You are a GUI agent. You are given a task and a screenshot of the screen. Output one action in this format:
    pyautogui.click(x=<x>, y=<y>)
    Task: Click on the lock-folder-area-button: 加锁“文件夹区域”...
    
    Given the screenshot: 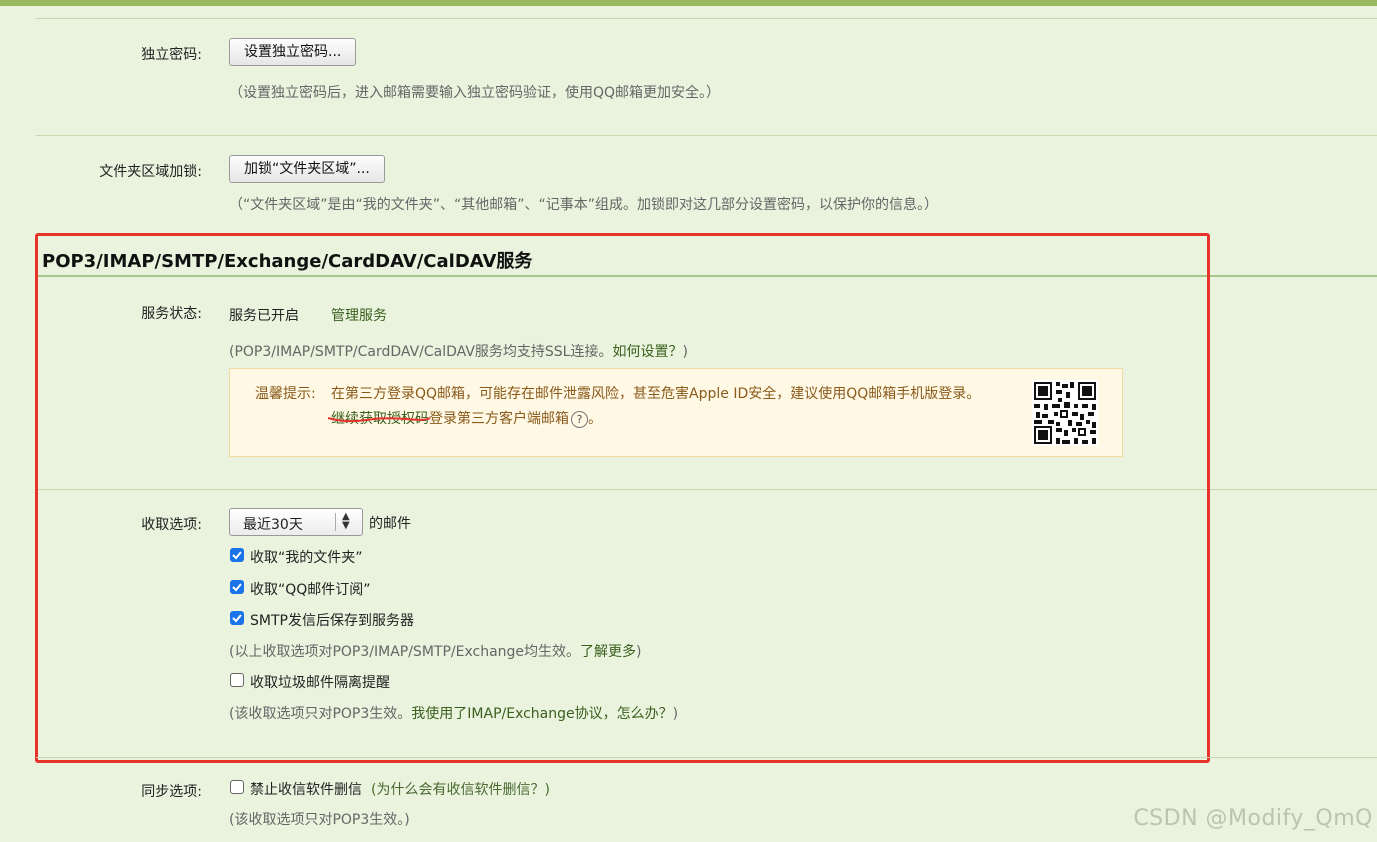 What is the action you would take?
    pyautogui.click(x=307, y=169)
    